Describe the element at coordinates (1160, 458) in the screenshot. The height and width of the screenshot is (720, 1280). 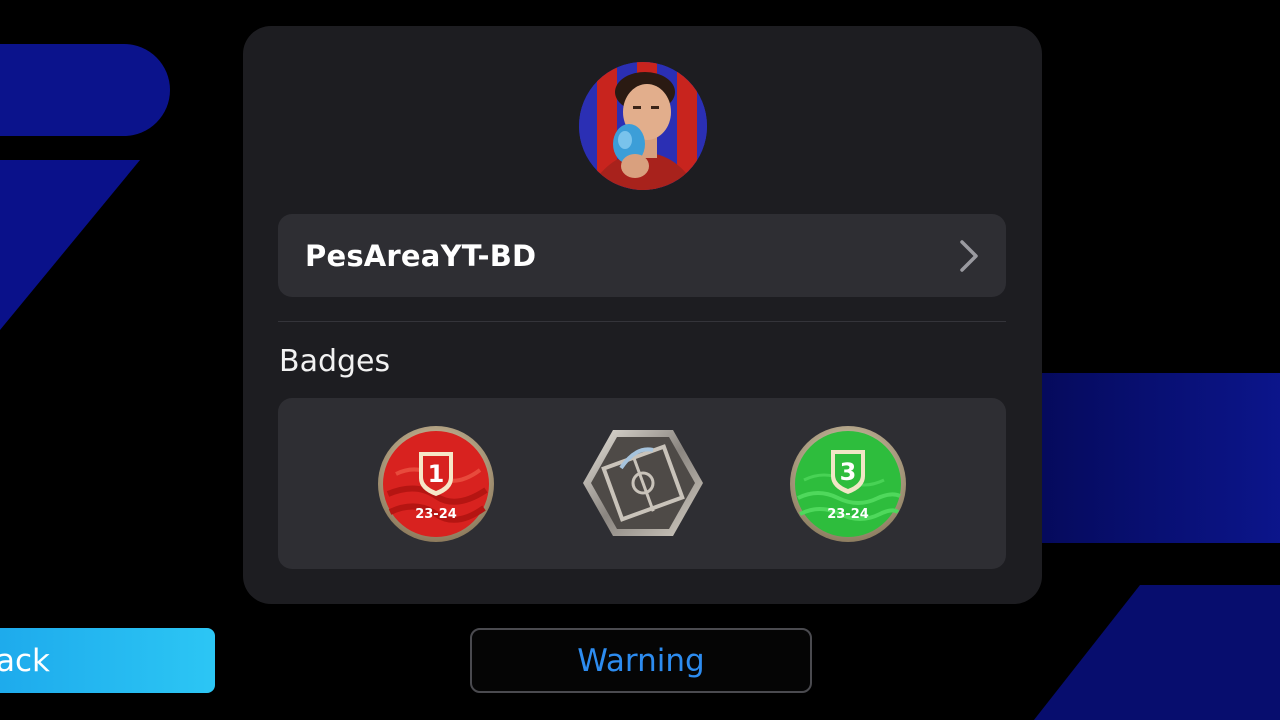
I see `background-rect-shape` at that location.